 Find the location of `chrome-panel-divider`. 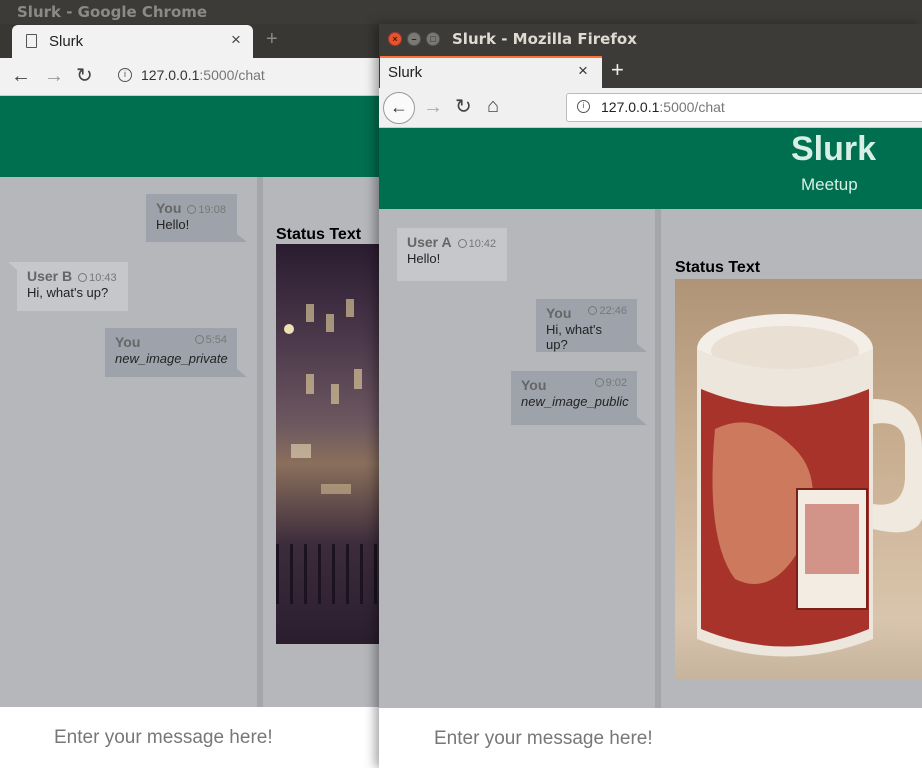

chrome-panel-divider is located at coordinates (260, 442).